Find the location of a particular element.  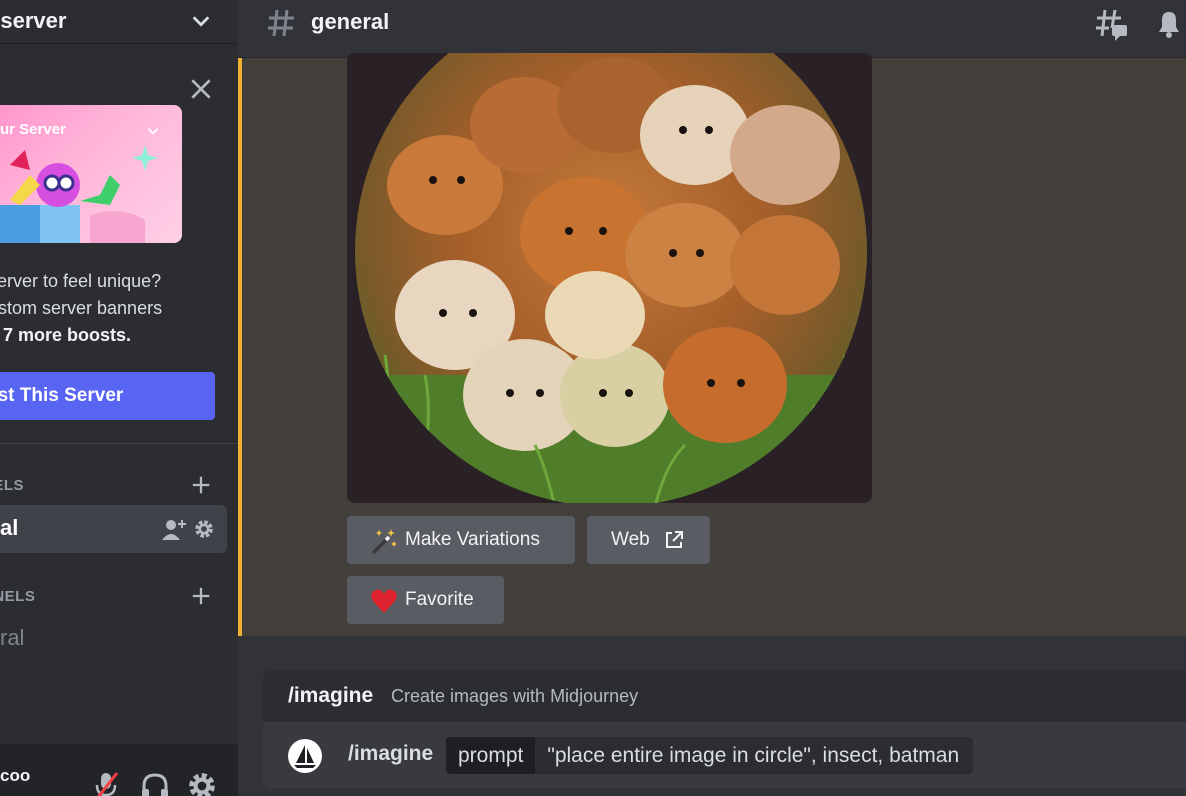

boost-line-3: h 7 more boosts. is located at coordinates (109, 335).